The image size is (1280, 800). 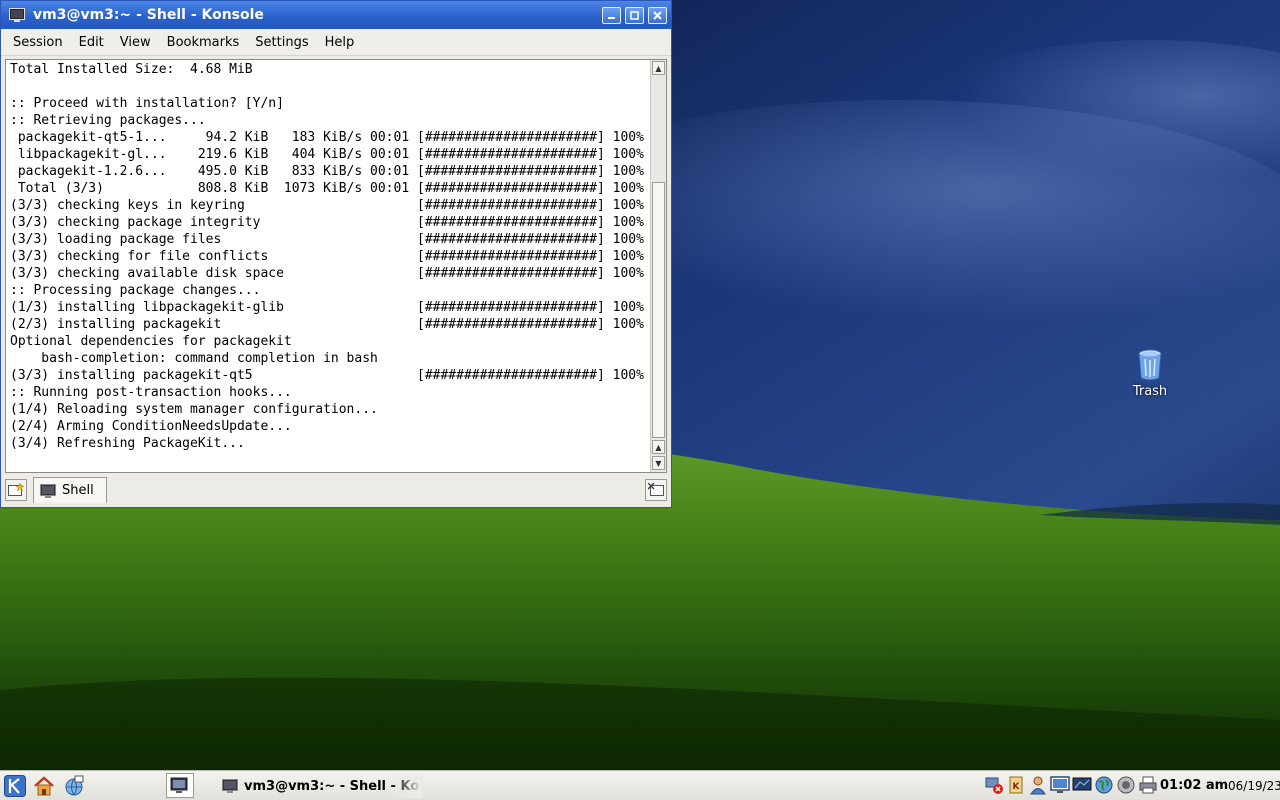 What do you see at coordinates (1150, 365) in the screenshot?
I see `trash-icon` at bounding box center [1150, 365].